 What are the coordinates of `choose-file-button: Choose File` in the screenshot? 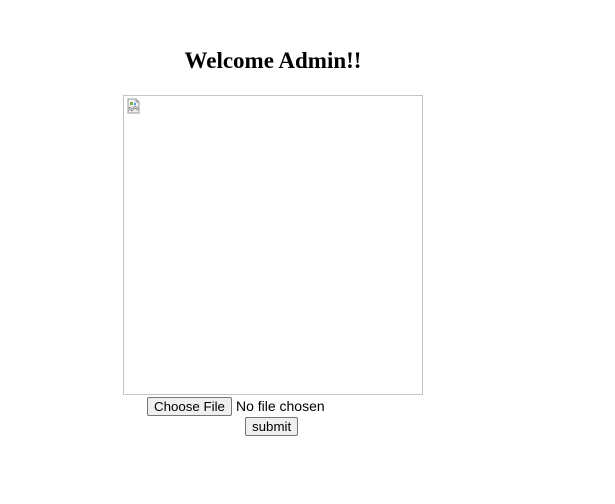 It's located at (189, 406).